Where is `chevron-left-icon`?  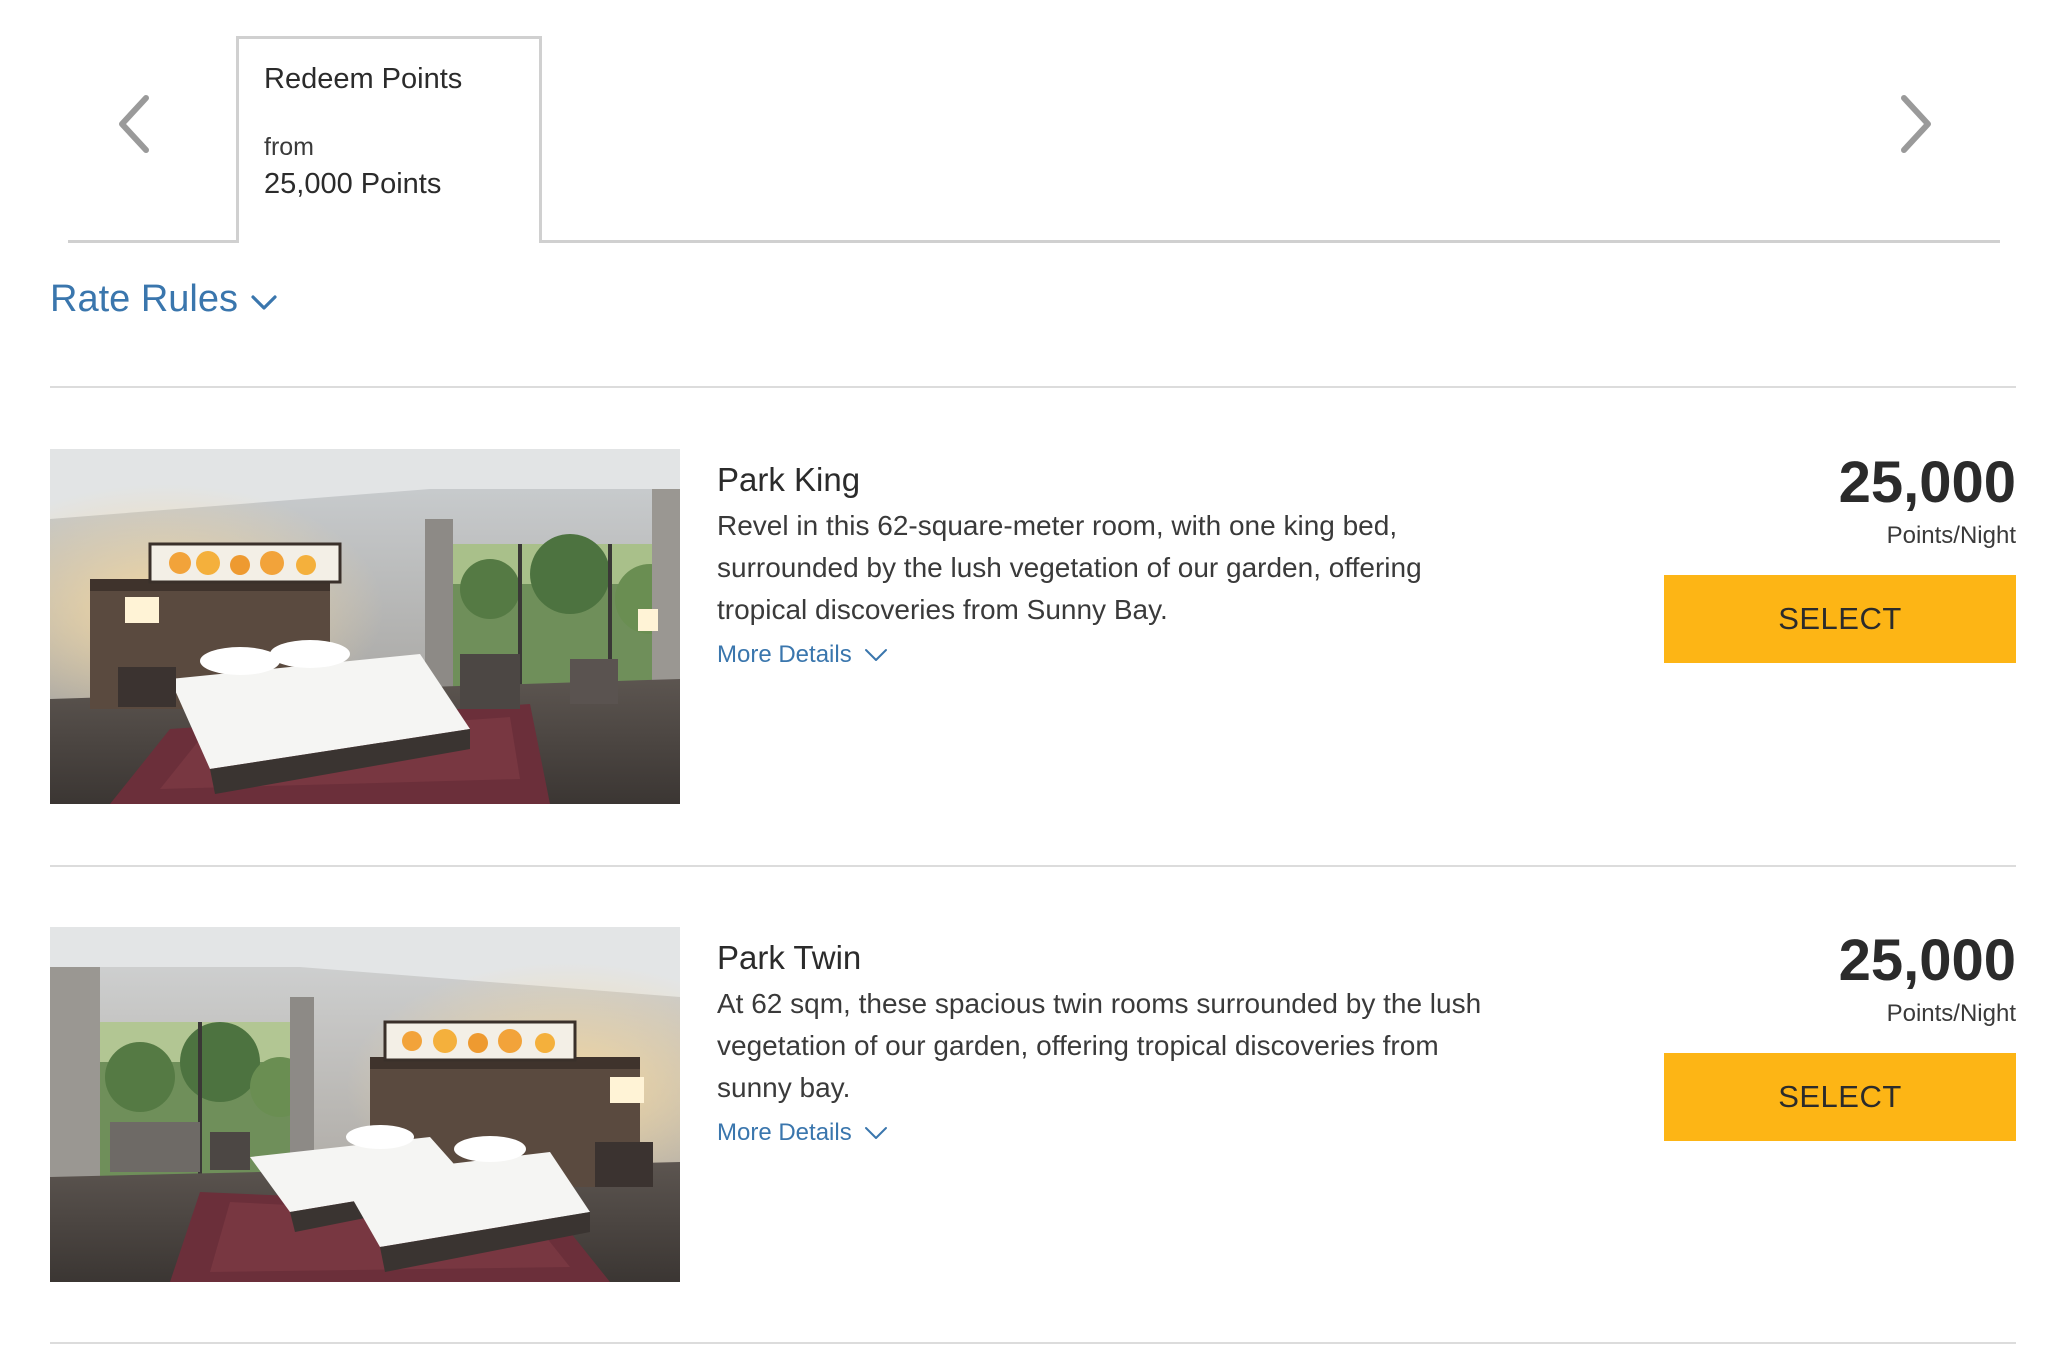
chevron-left-icon is located at coordinates (134, 124).